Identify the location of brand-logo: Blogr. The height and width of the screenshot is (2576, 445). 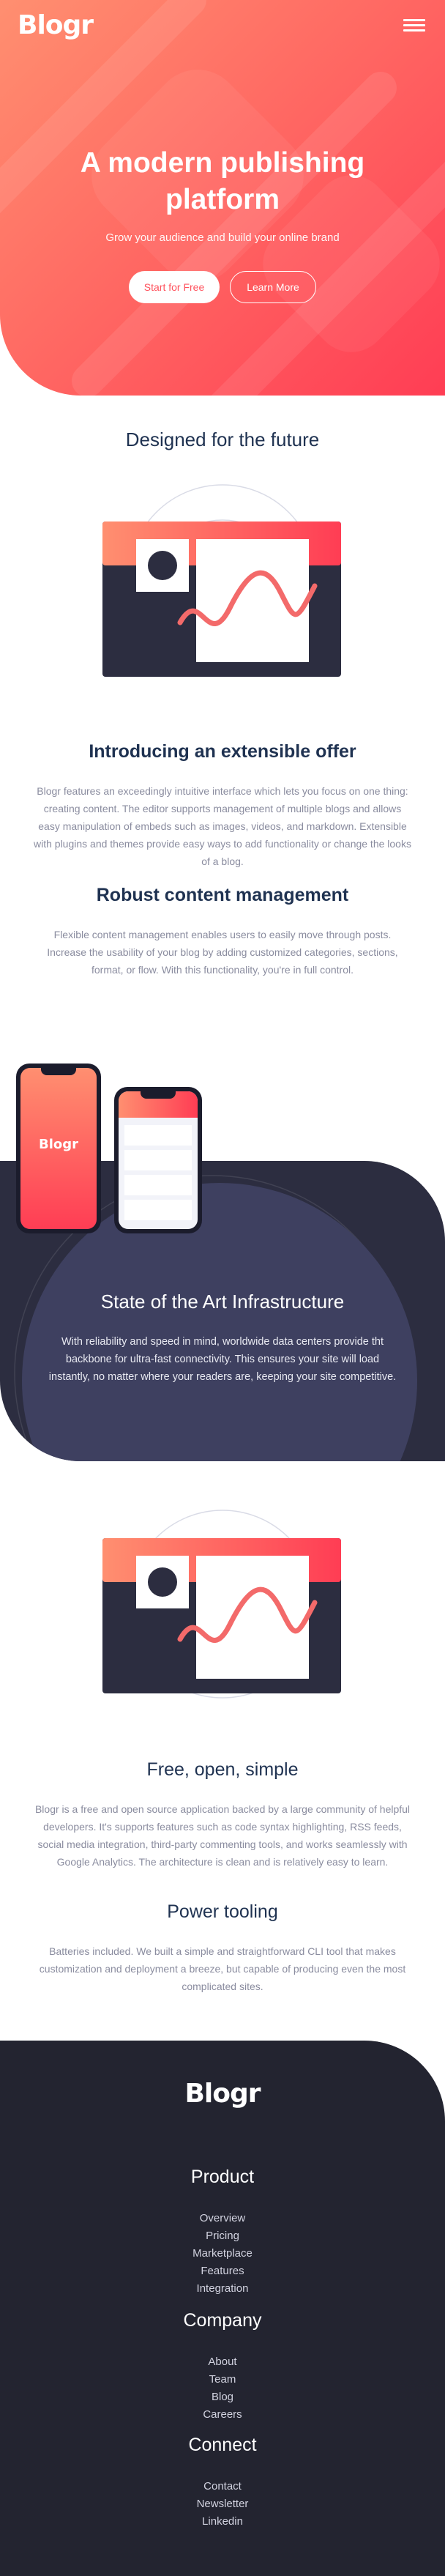
(56, 25).